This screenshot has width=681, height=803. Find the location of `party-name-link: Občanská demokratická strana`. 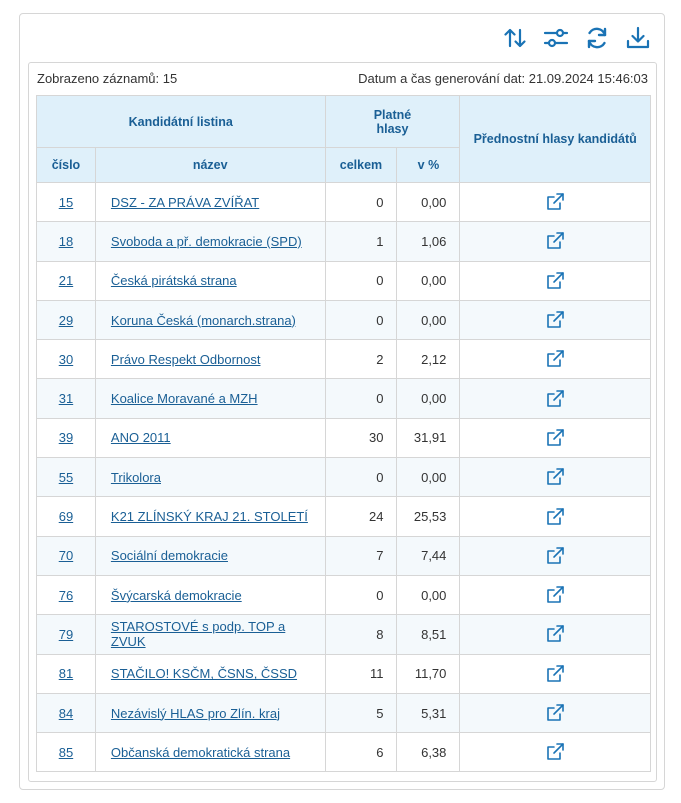

party-name-link: Občanská demokratická strana is located at coordinates (200, 752).